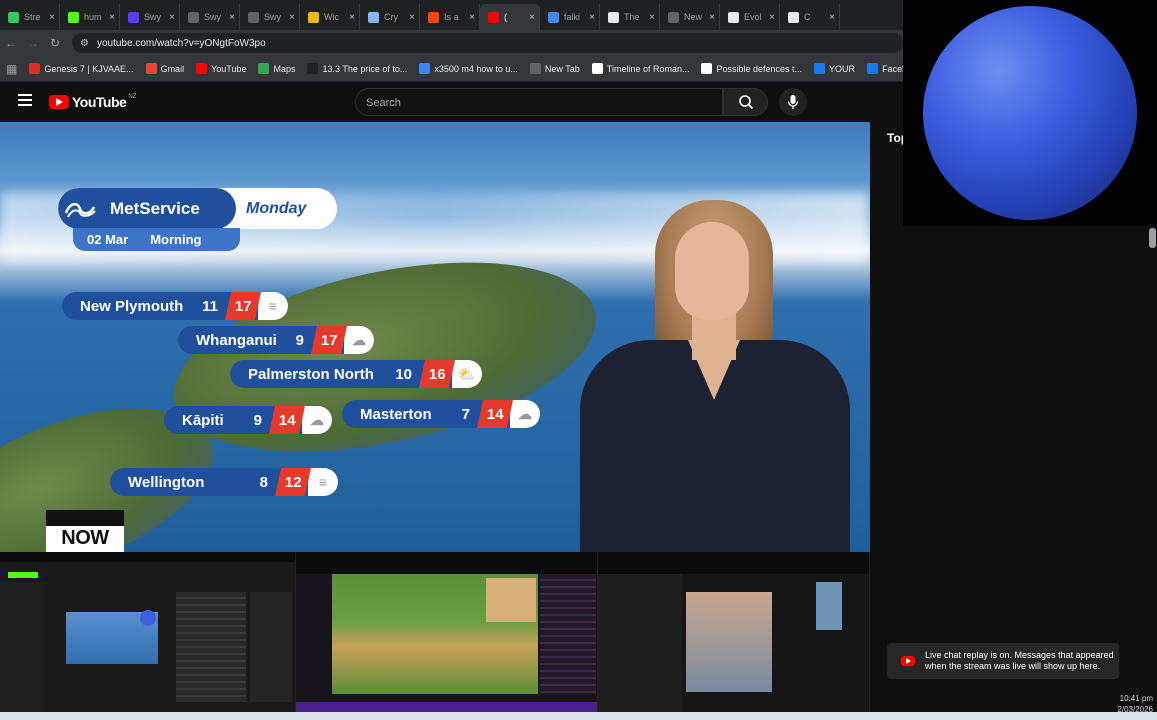  What do you see at coordinates (525, 414) in the screenshot?
I see `cloud-icon: ☁` at bounding box center [525, 414].